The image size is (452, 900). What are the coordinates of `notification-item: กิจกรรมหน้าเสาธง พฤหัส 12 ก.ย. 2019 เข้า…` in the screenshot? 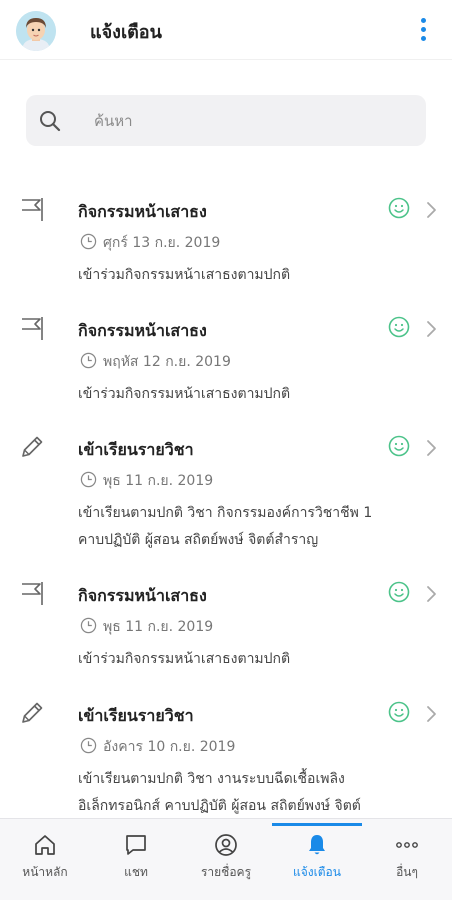 It's located at (226, 363).